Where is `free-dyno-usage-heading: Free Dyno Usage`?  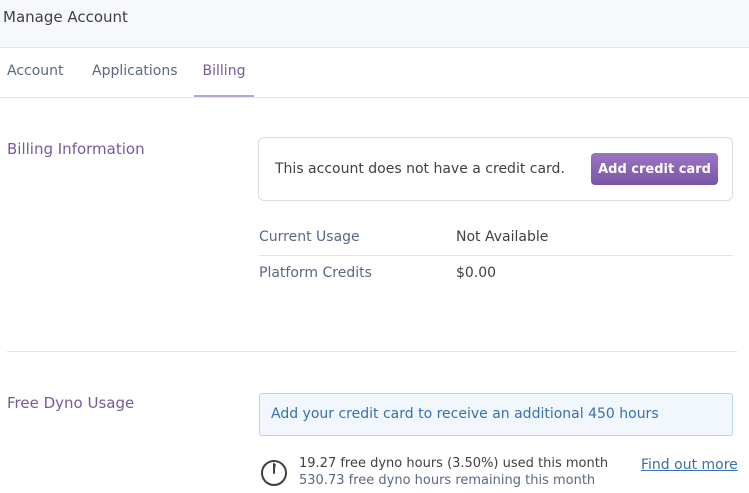
free-dyno-usage-heading: Free Dyno Usage is located at coordinates (71, 403).